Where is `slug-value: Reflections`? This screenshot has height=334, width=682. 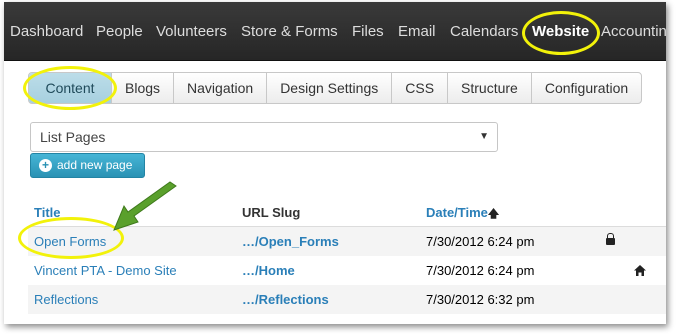 slug-value: Reflections is located at coordinates (293, 299).